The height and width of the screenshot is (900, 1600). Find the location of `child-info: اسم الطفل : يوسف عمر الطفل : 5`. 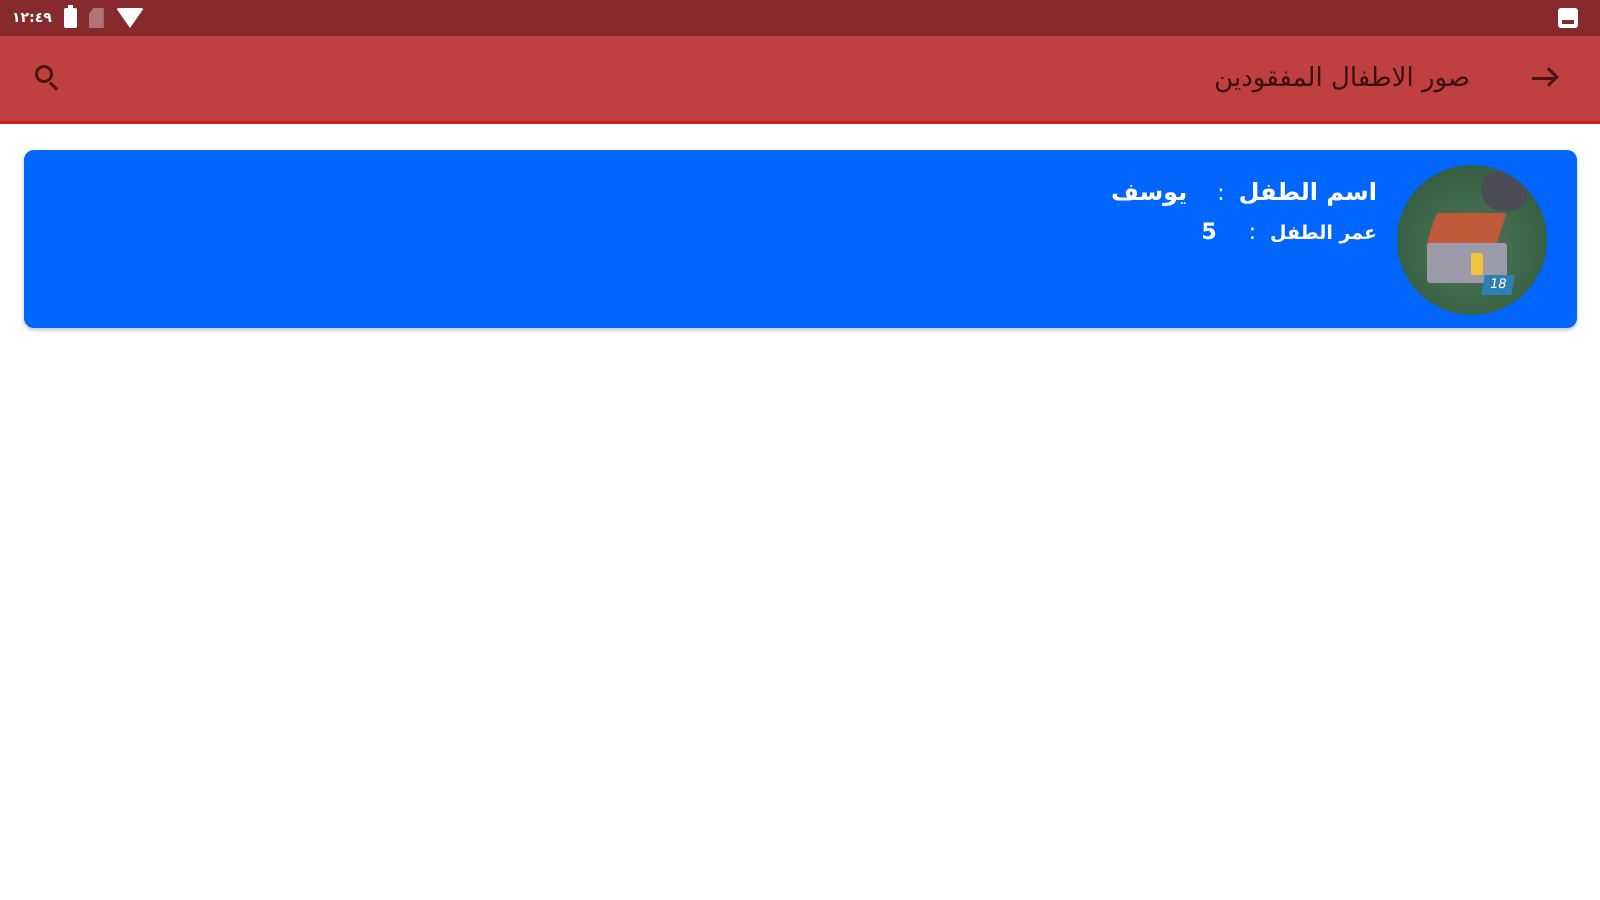

child-info: اسم الطفل : يوسف عمر الطفل : 5 is located at coordinates (1244, 217).